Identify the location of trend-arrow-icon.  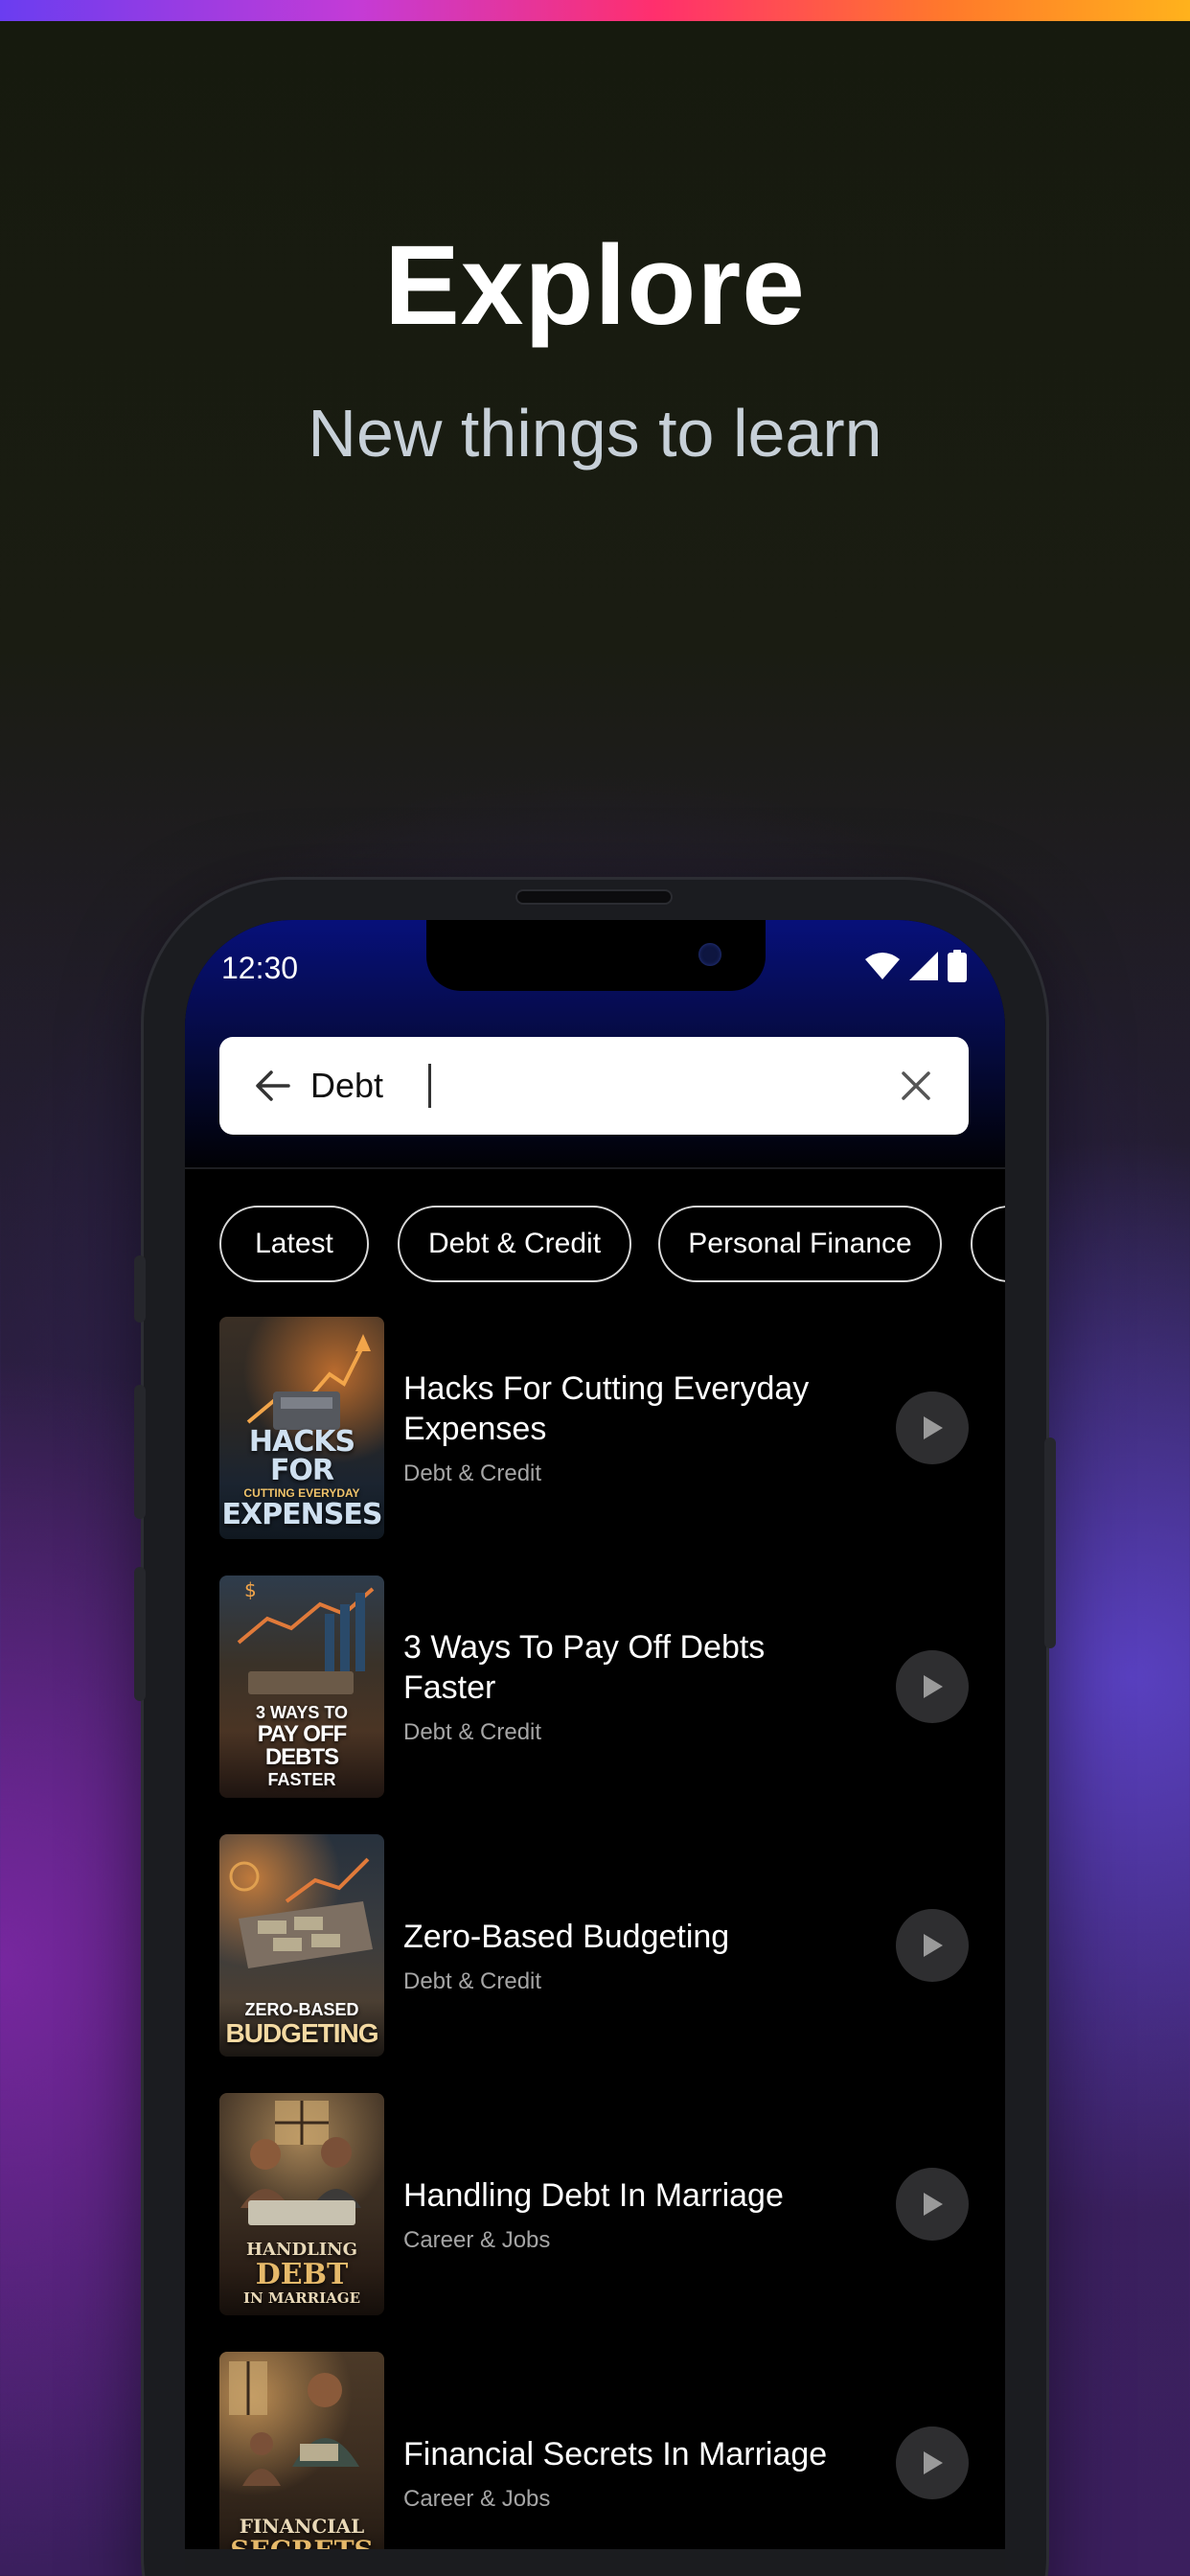
(309, 1382).